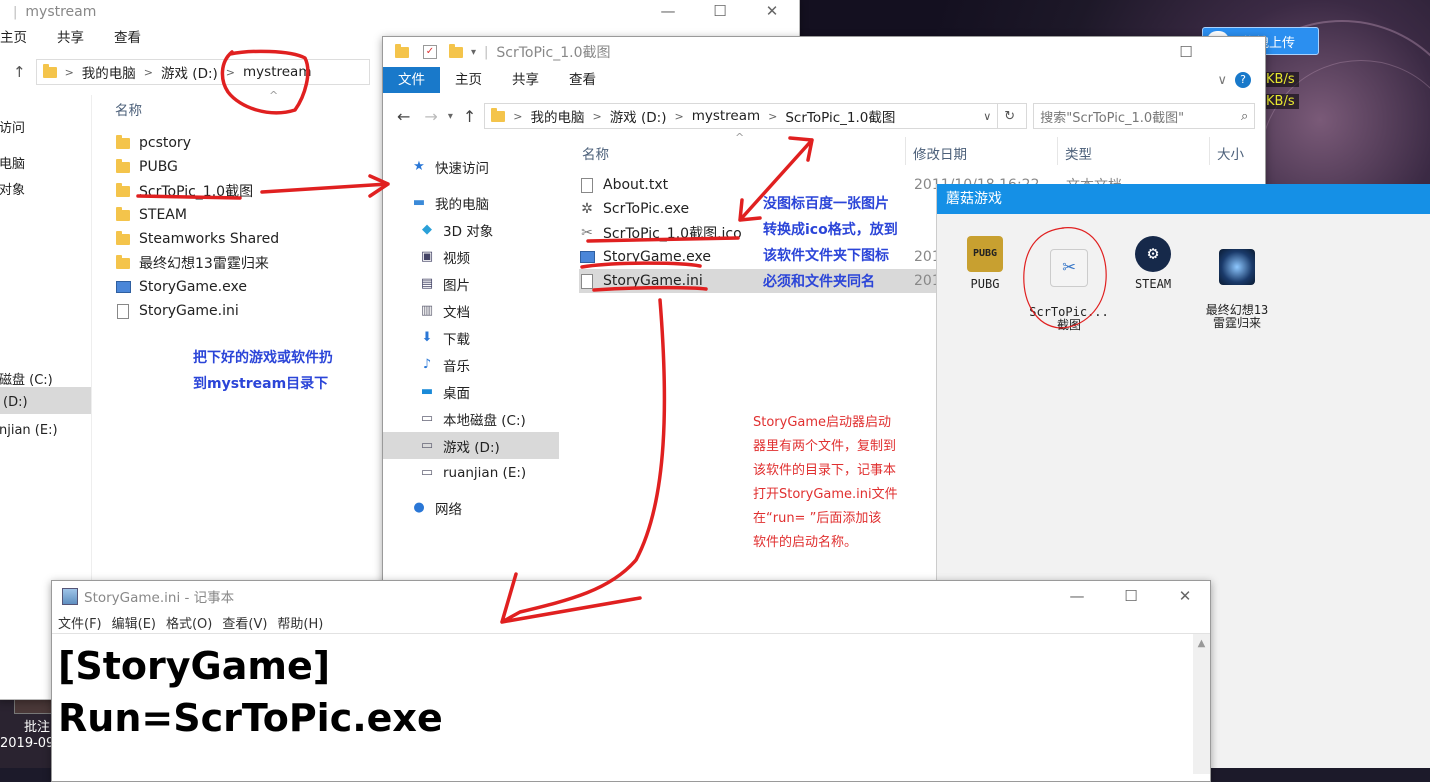 This screenshot has width=1430, height=782. What do you see at coordinates (265, 82) in the screenshot?
I see `annotation-circle-mystream` at bounding box center [265, 82].